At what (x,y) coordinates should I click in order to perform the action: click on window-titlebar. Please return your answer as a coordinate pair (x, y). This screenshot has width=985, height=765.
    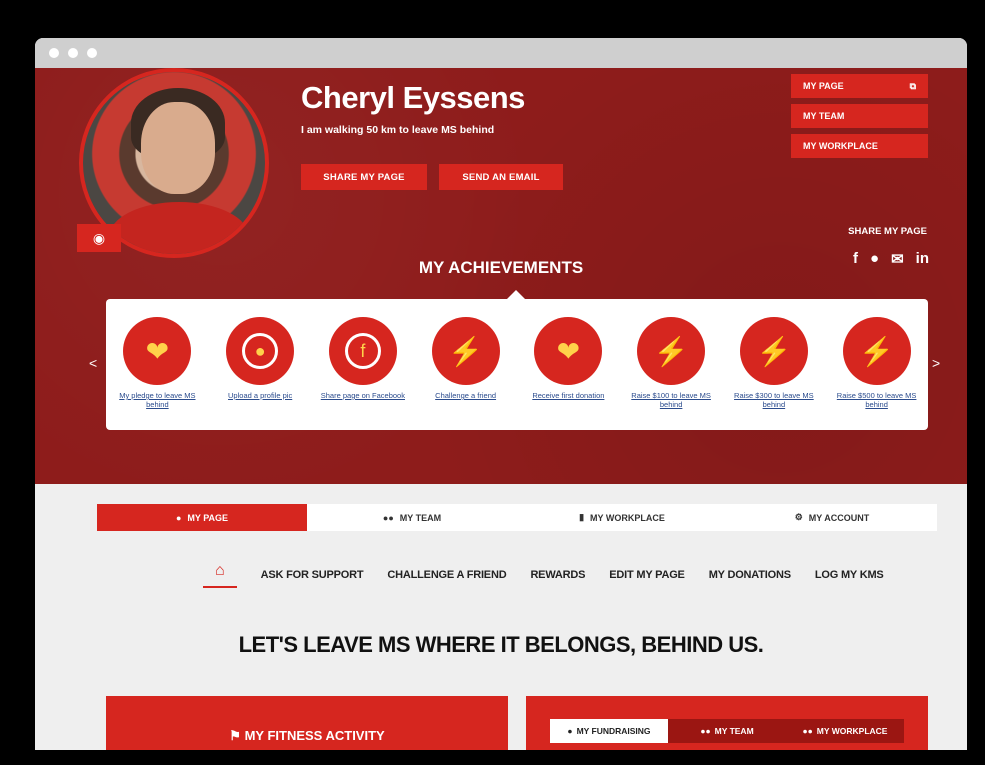
    Looking at the image, I should click on (501, 53).